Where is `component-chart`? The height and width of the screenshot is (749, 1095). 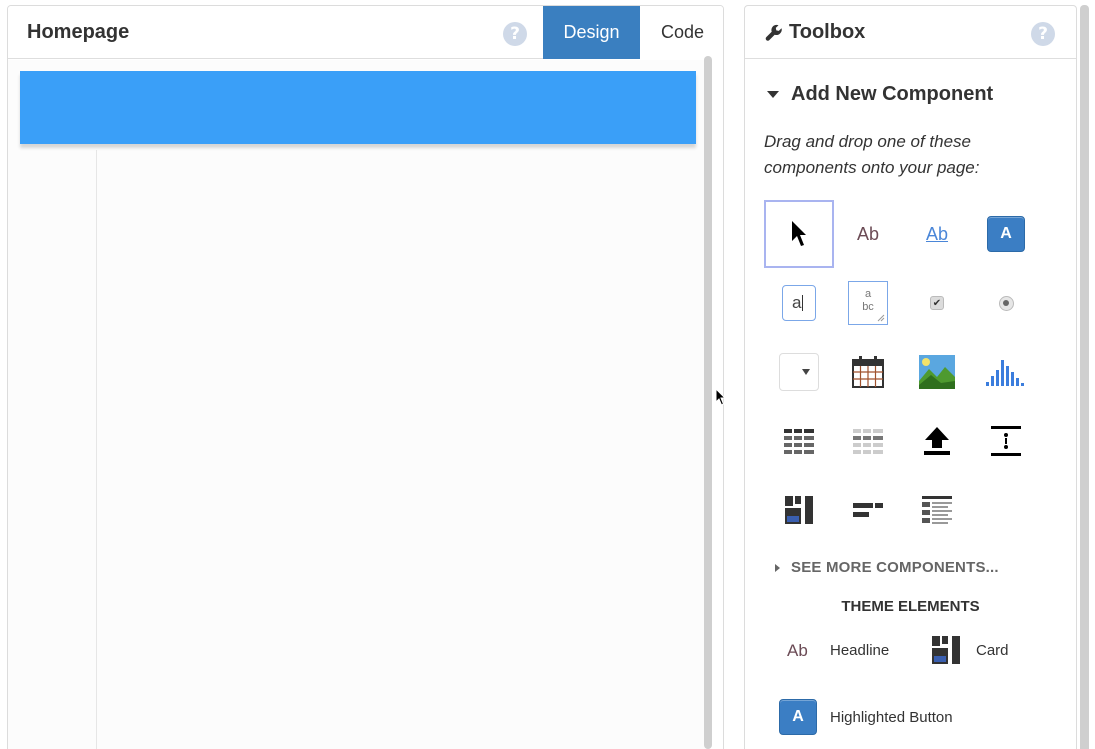 component-chart is located at coordinates (1006, 372).